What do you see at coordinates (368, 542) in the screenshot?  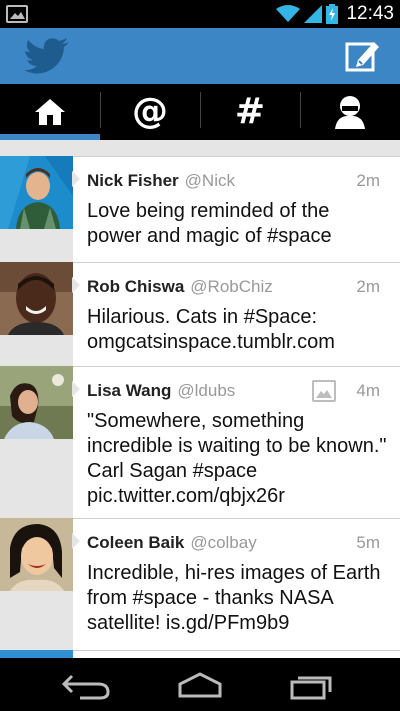 I see `tweet-timestamp: 5m` at bounding box center [368, 542].